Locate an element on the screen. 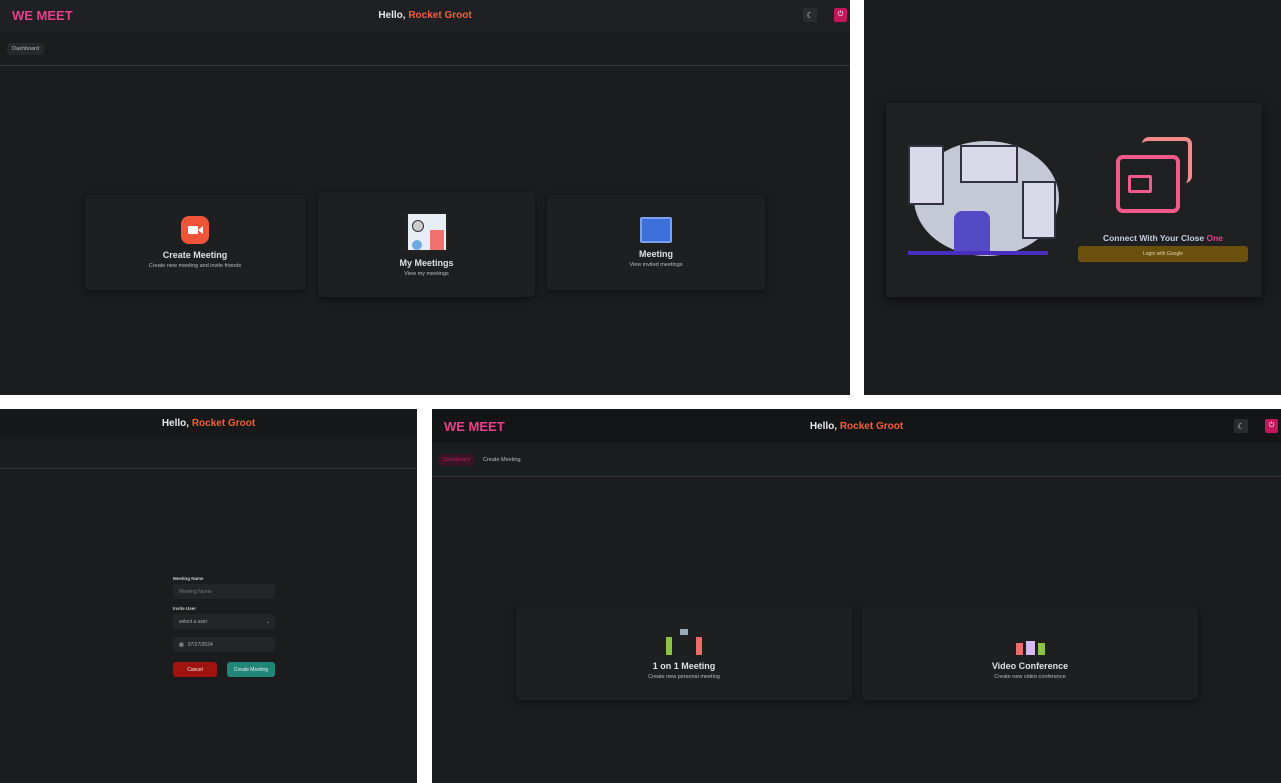 The height and width of the screenshot is (783, 1281). breadcrumb: Dashboard Create Meeting is located at coordinates (856, 460).